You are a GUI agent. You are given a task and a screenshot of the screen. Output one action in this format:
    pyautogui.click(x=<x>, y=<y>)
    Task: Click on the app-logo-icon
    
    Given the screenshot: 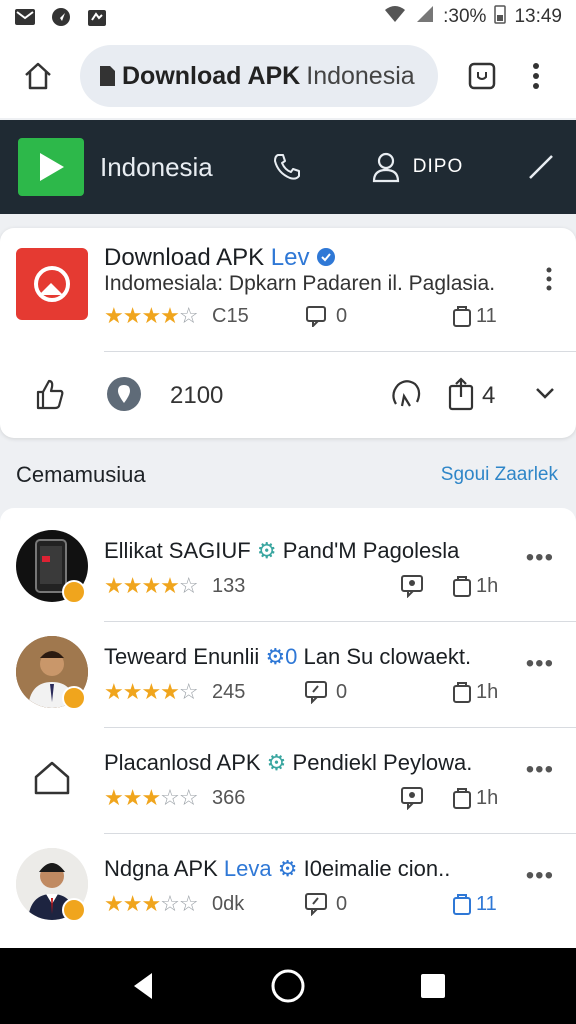 What is the action you would take?
    pyautogui.click(x=52, y=284)
    